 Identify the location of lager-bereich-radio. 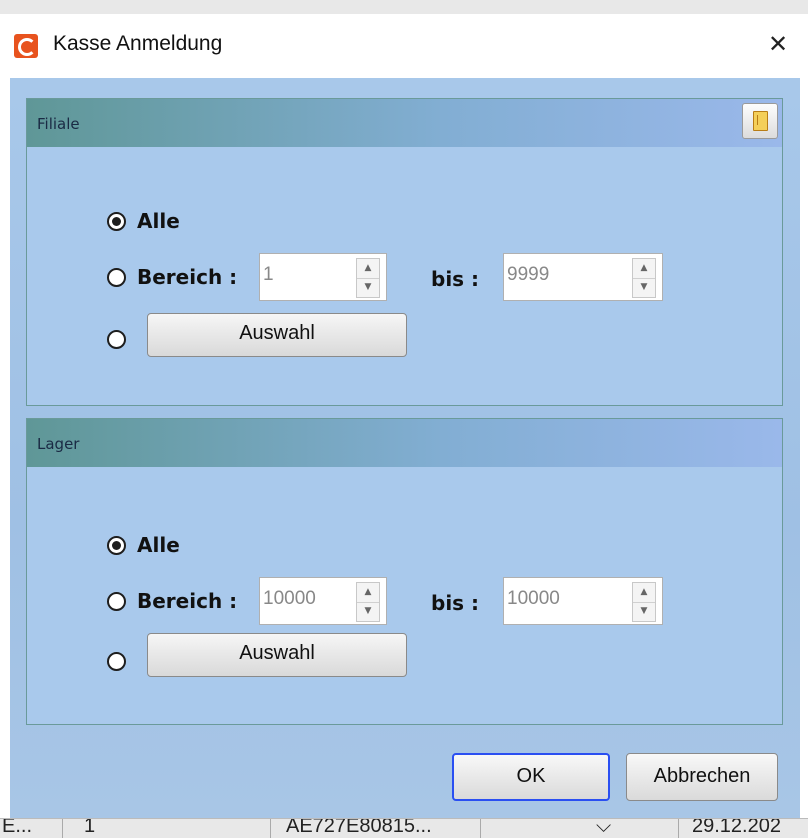
(116, 601).